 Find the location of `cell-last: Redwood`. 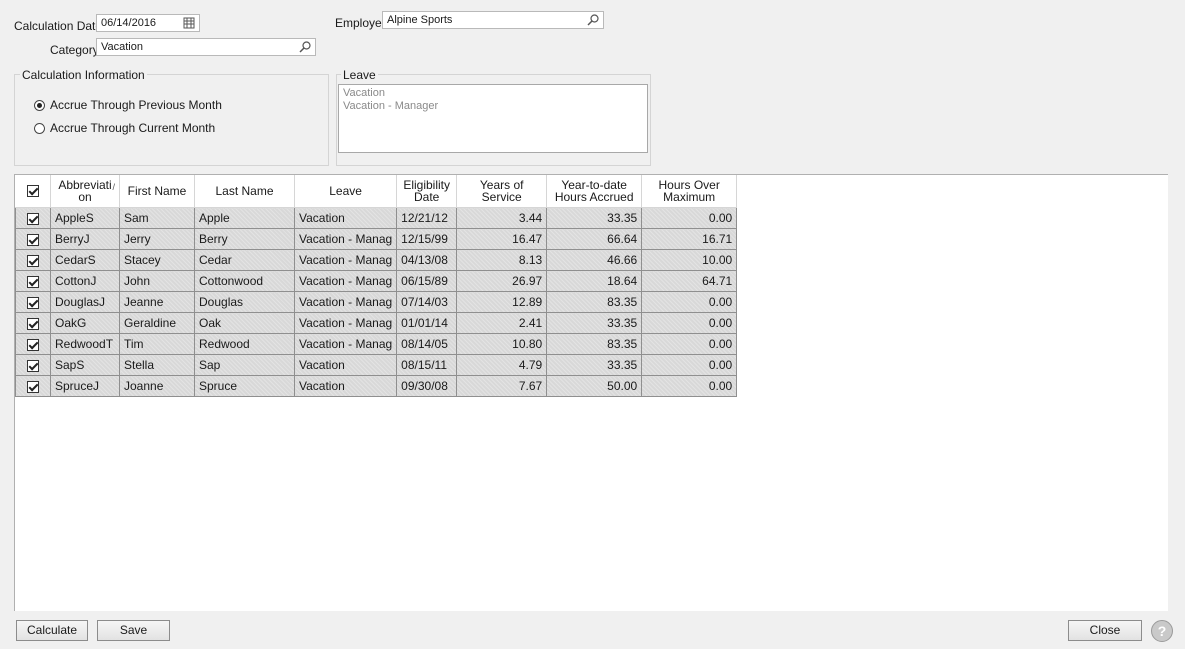

cell-last: Redwood is located at coordinates (244, 344).